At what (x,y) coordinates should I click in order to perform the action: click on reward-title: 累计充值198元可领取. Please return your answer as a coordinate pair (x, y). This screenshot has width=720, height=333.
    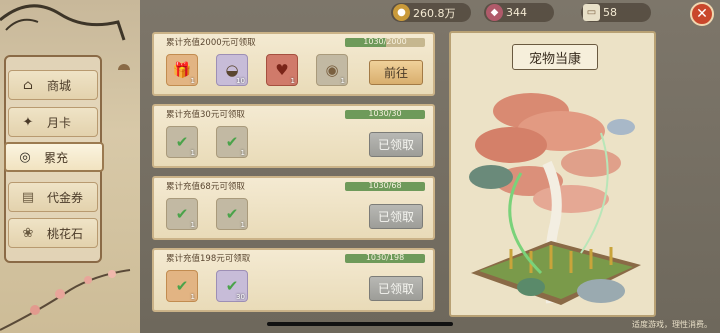
    Looking at the image, I should click on (208, 259).